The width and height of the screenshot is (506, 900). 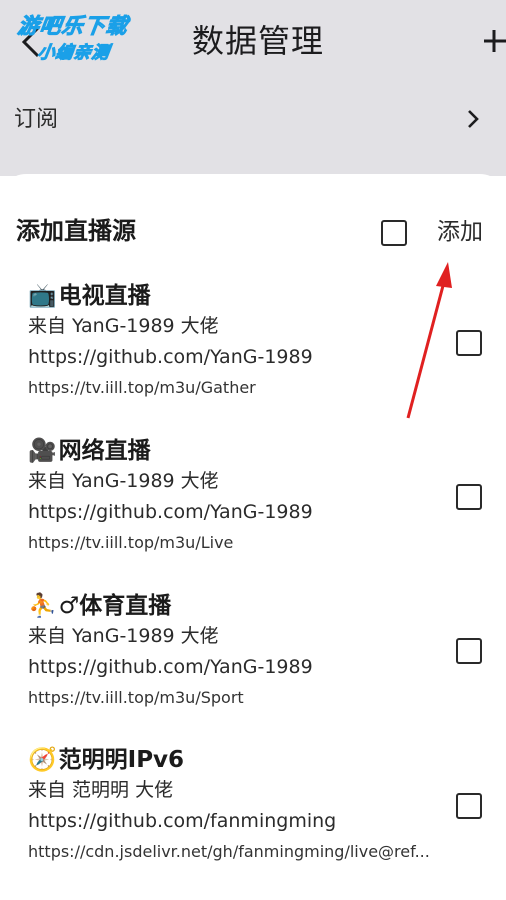 What do you see at coordinates (104, 296) in the screenshot?
I see `source-item-name: 电视直播` at bounding box center [104, 296].